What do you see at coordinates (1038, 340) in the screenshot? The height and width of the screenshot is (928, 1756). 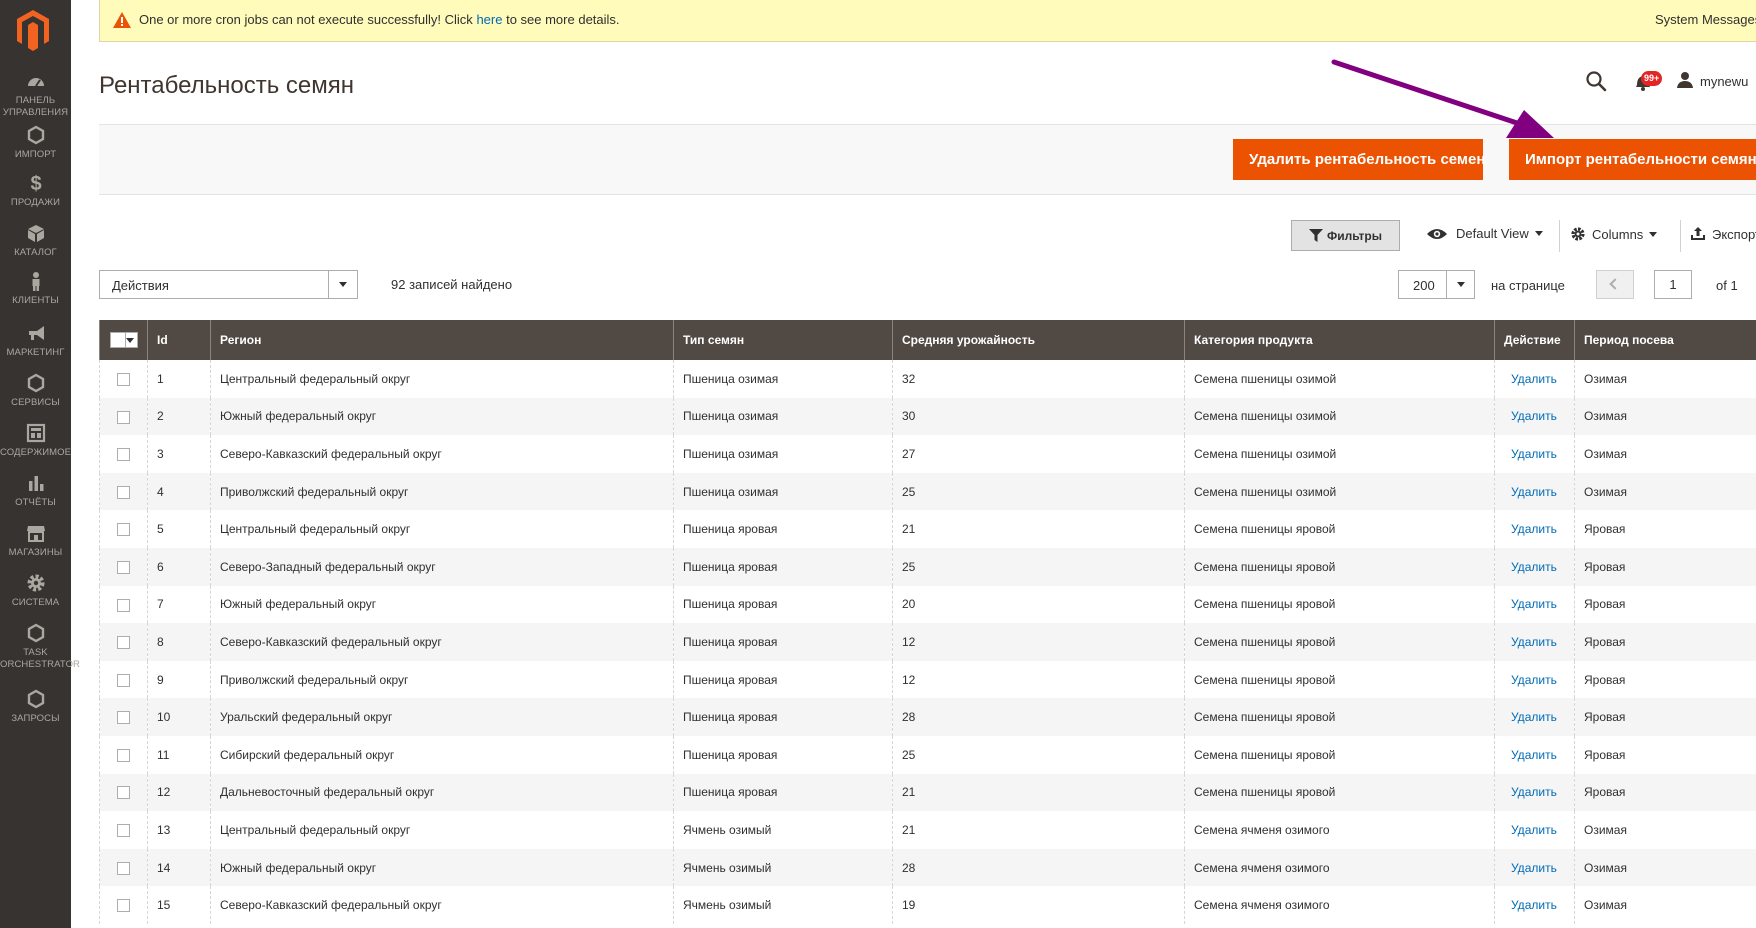 I see `column-header-average-yield: Средняя урожайность` at bounding box center [1038, 340].